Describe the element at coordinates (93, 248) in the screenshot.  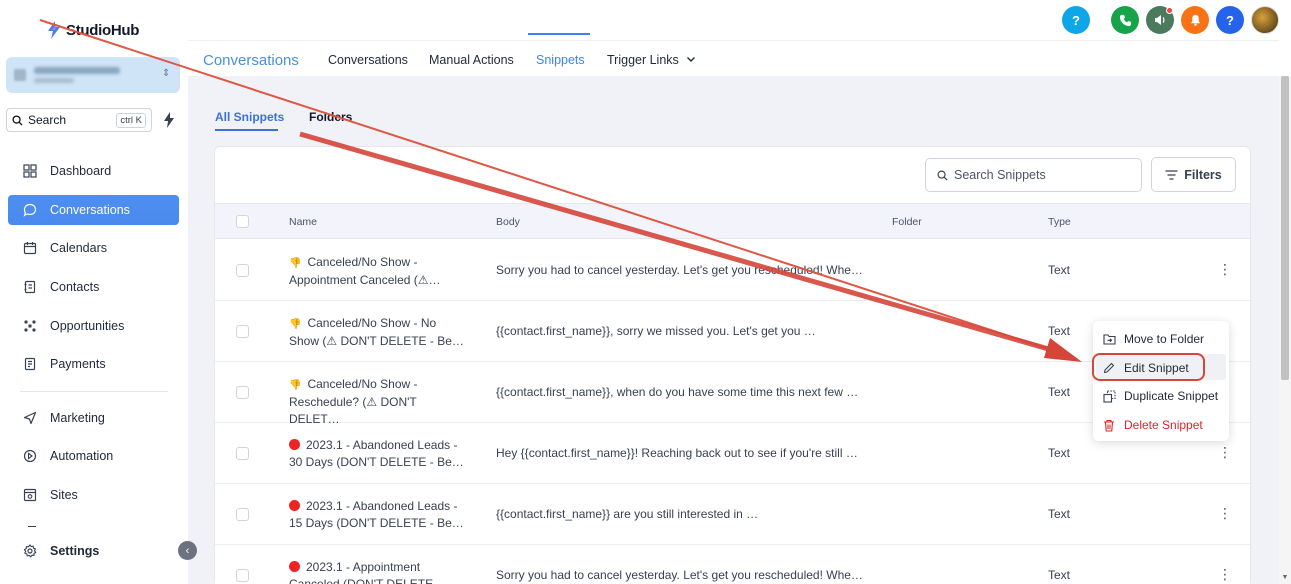
I see `sidebar-item-calendars: Calendars` at that location.